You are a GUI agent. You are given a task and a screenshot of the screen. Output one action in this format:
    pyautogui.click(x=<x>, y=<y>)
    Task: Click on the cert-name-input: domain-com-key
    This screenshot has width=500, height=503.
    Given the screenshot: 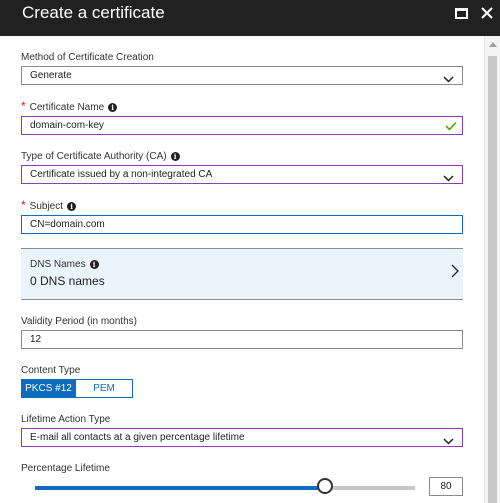 What is the action you would take?
    pyautogui.click(x=242, y=125)
    